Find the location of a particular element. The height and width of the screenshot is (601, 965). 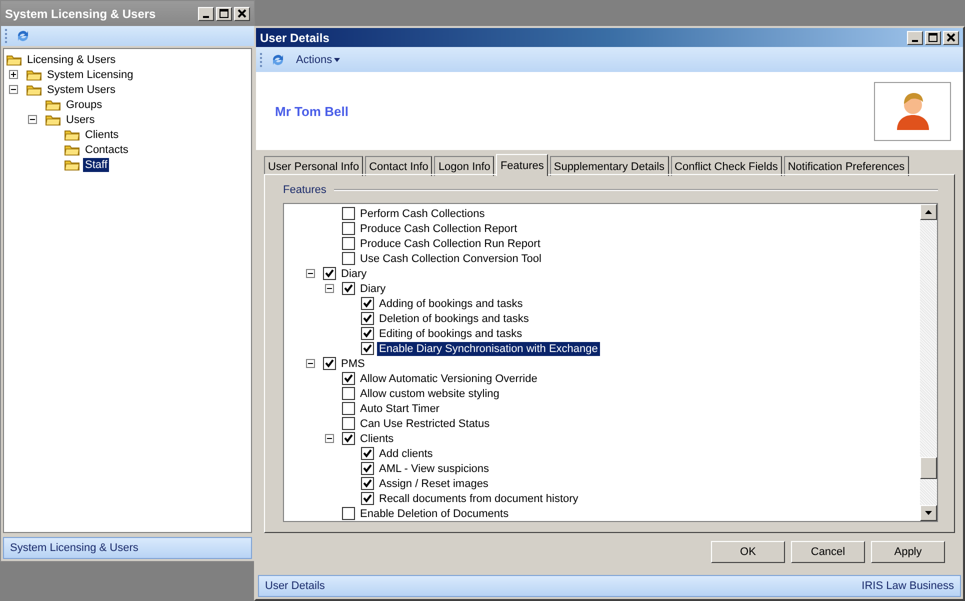

tab: User Personal Info is located at coordinates (314, 166).